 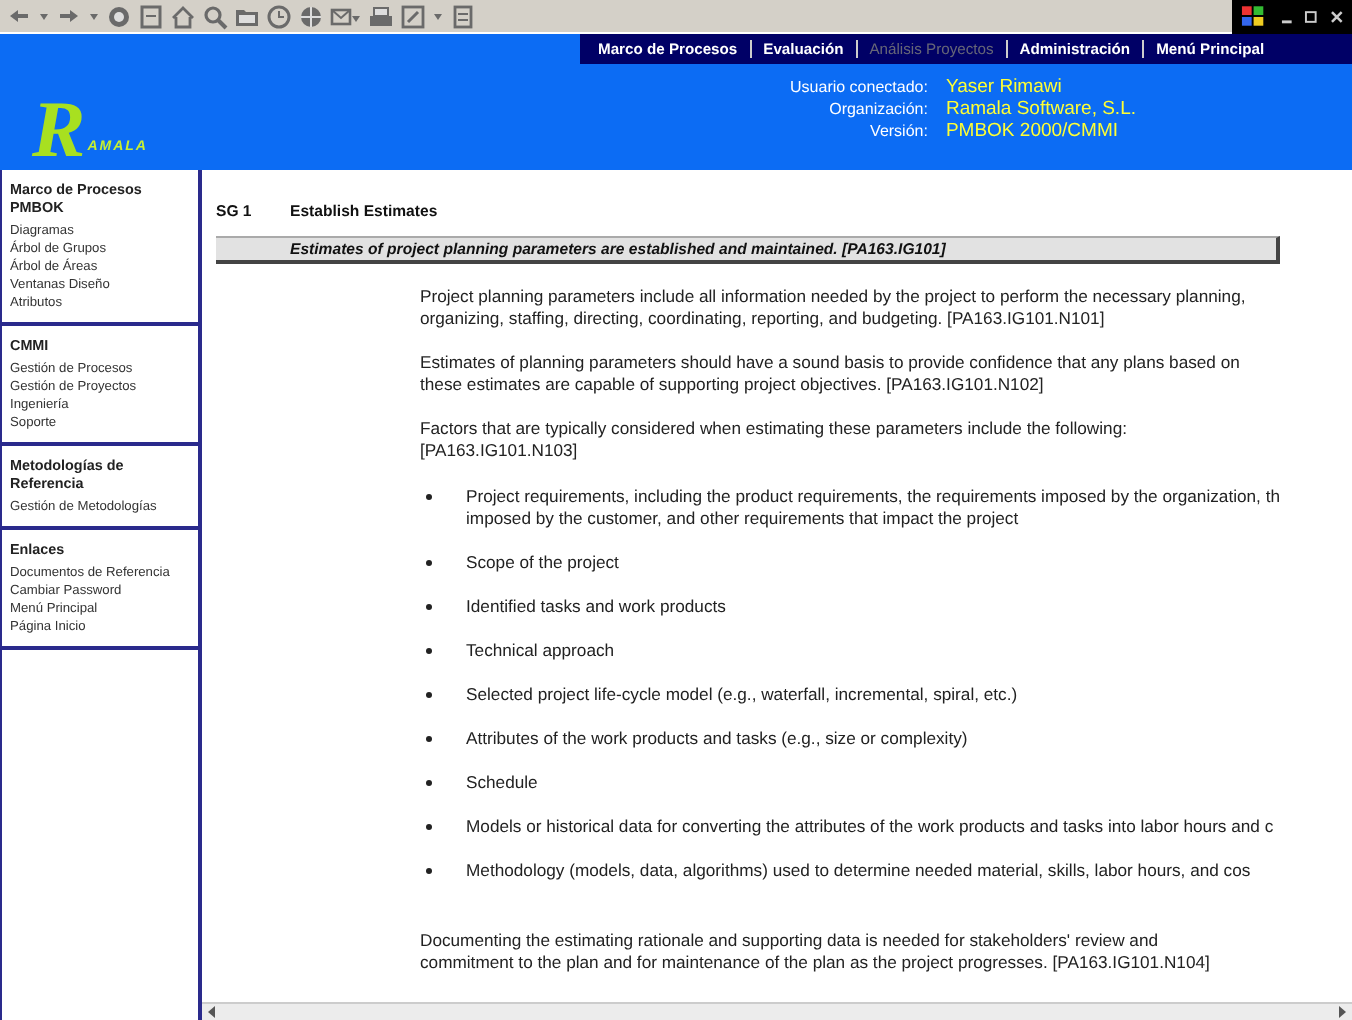 I want to click on paragraph: Factors that are typically considered when estimating these parameters include the following: [PA163.IG101.N103], so click(x=774, y=440).